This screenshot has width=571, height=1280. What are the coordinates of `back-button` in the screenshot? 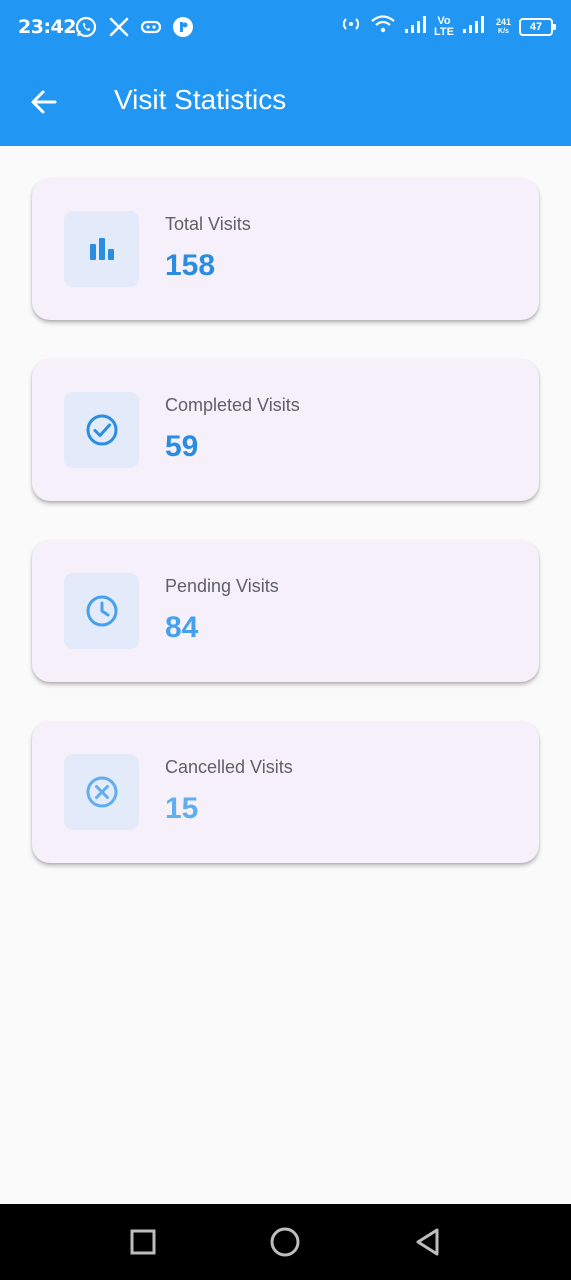 It's located at (44, 102).